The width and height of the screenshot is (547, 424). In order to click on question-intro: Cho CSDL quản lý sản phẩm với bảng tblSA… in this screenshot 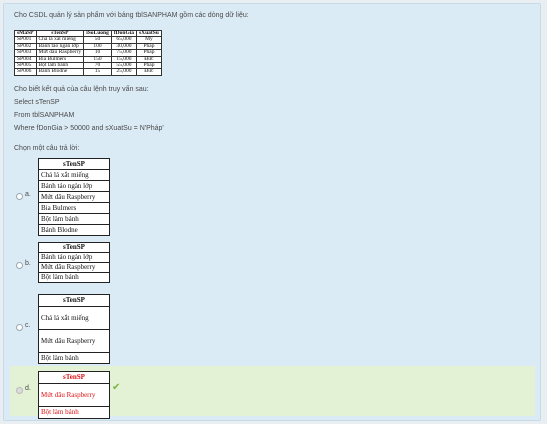, I will do `click(131, 15)`.